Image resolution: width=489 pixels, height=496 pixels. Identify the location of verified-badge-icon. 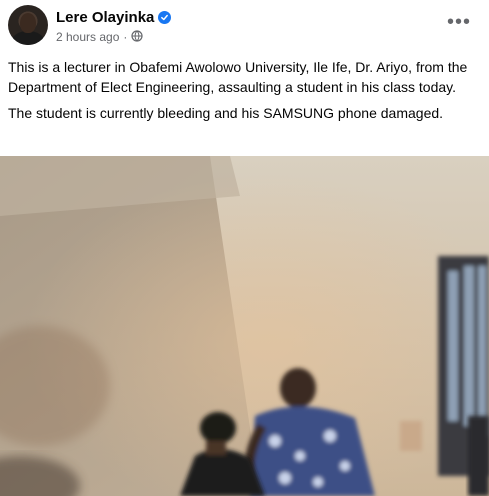
(165, 17).